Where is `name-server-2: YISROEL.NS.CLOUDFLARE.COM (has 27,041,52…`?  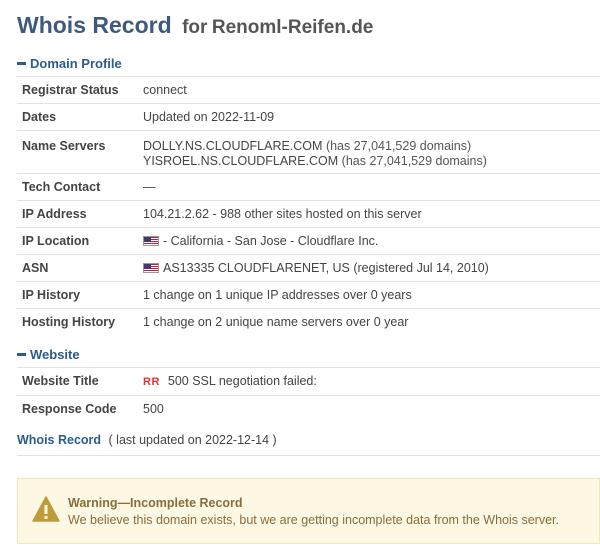
name-server-2: YISROEL.NS.CLOUDFLARE.COM (has 27,041,52… is located at coordinates (371, 161).